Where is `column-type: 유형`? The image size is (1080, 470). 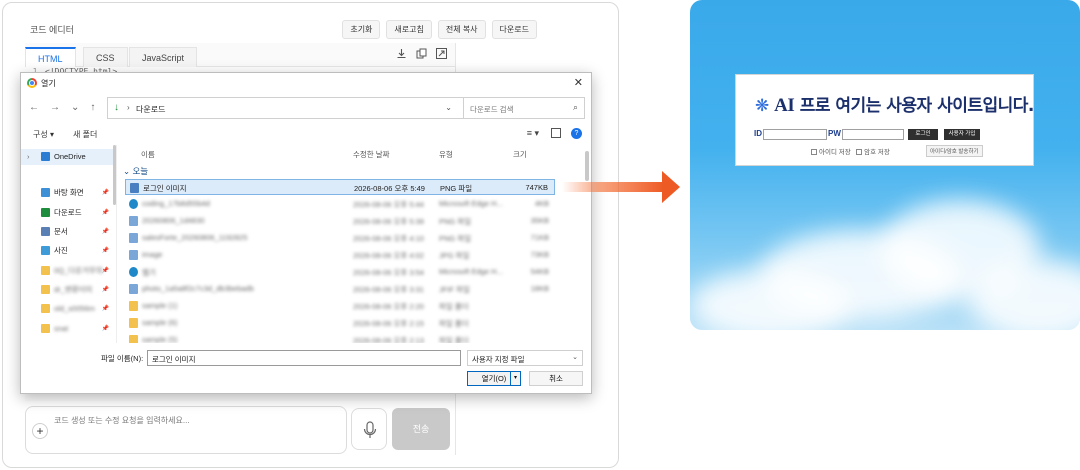
column-type: 유형 is located at coordinates (446, 154).